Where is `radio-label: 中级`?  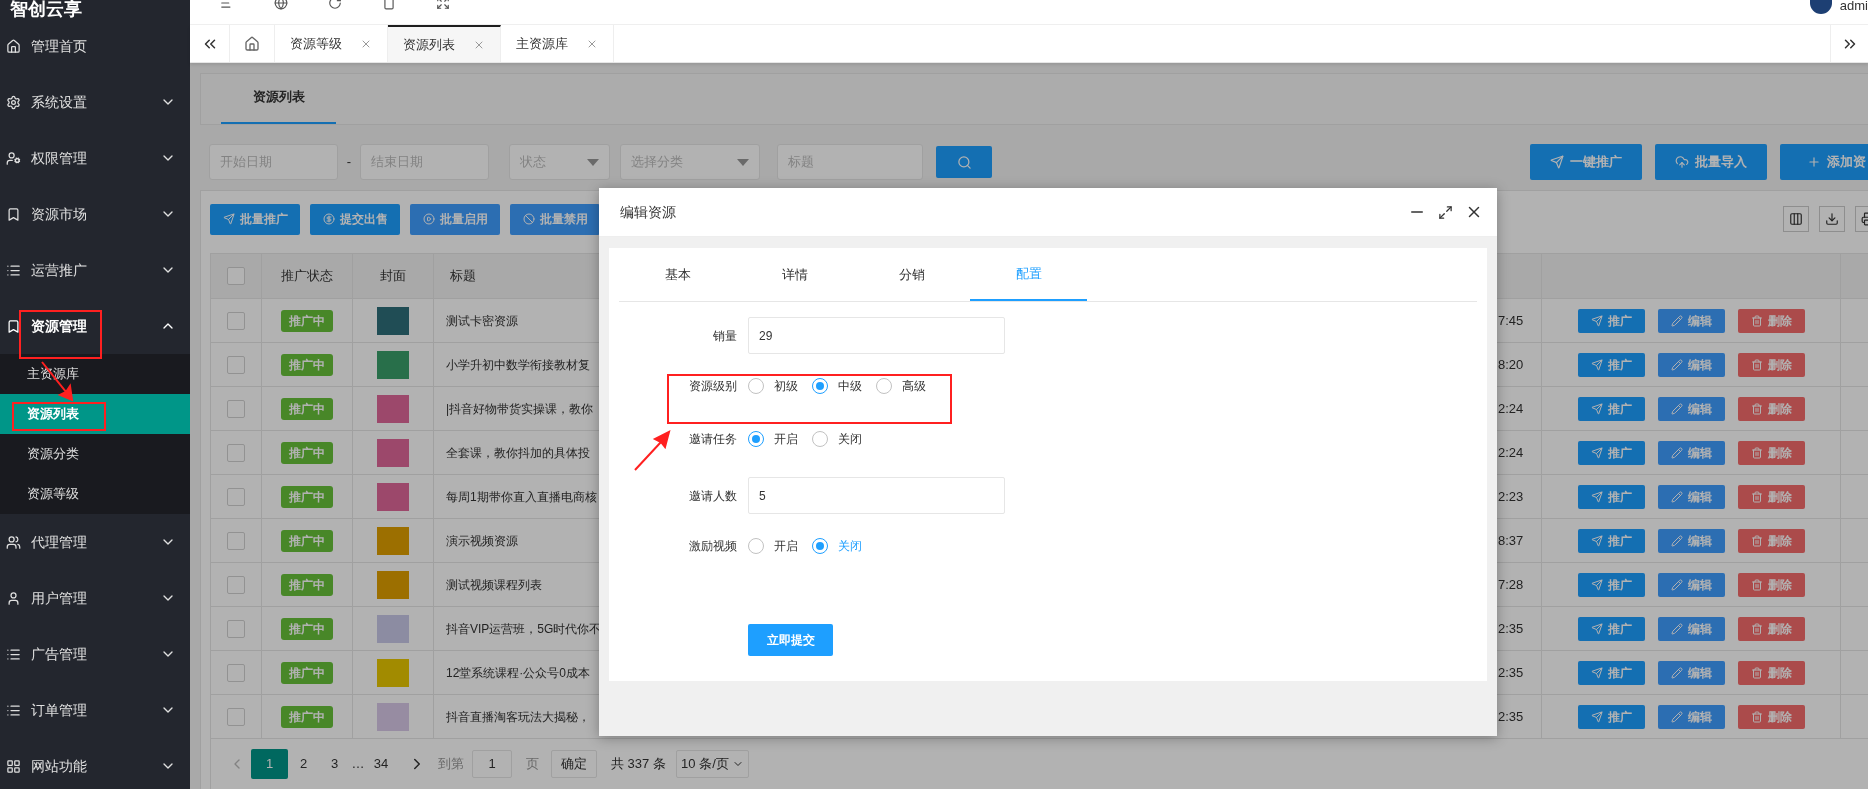
radio-label: 中级 is located at coordinates (850, 386).